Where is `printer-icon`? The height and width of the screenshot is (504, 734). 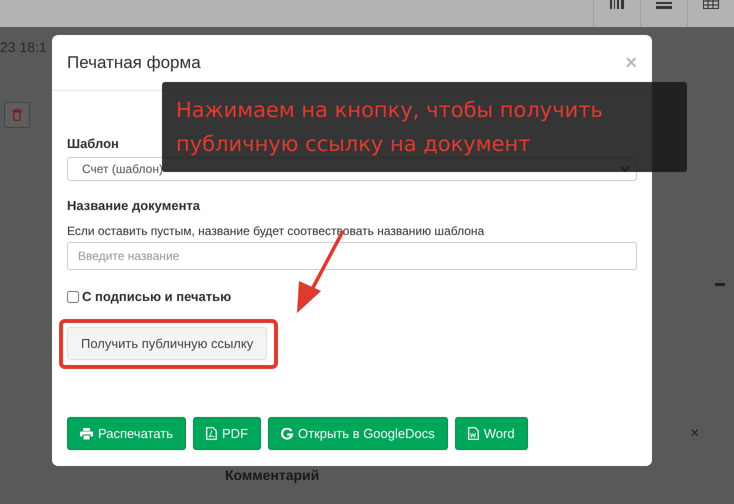 printer-icon is located at coordinates (86, 434).